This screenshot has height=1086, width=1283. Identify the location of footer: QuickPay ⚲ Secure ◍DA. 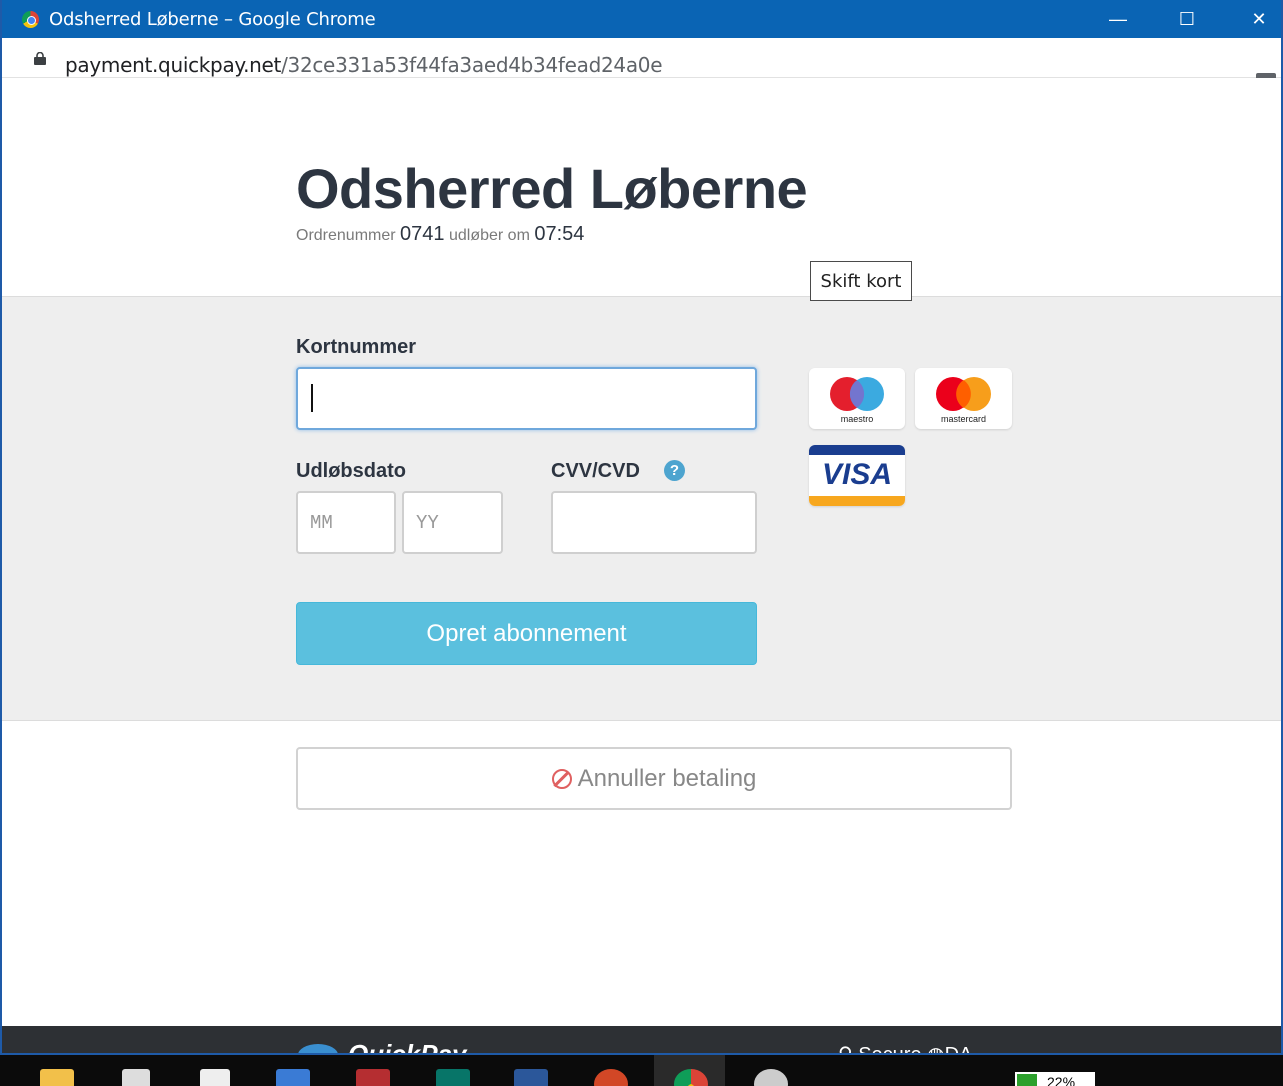
(641, 1040).